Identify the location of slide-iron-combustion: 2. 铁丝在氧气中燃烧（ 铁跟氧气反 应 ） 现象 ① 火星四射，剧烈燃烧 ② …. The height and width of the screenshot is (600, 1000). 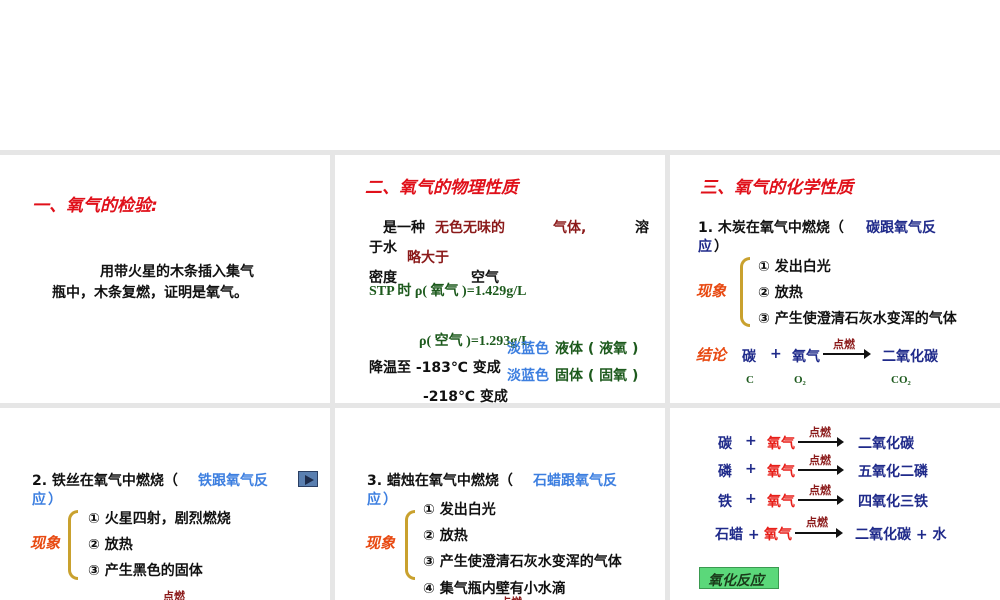
(165, 504).